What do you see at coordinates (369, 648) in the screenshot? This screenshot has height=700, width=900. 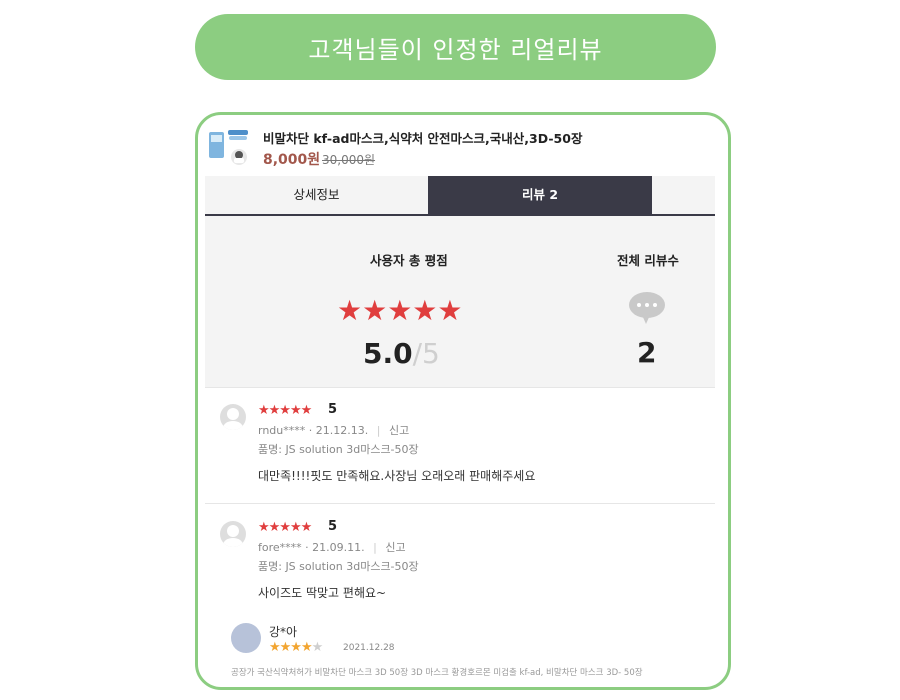 I see `featured-review-date: 2021.12.28` at bounding box center [369, 648].